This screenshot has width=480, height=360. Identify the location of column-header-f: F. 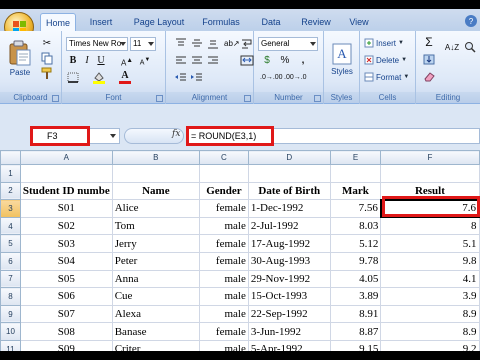
(430, 157).